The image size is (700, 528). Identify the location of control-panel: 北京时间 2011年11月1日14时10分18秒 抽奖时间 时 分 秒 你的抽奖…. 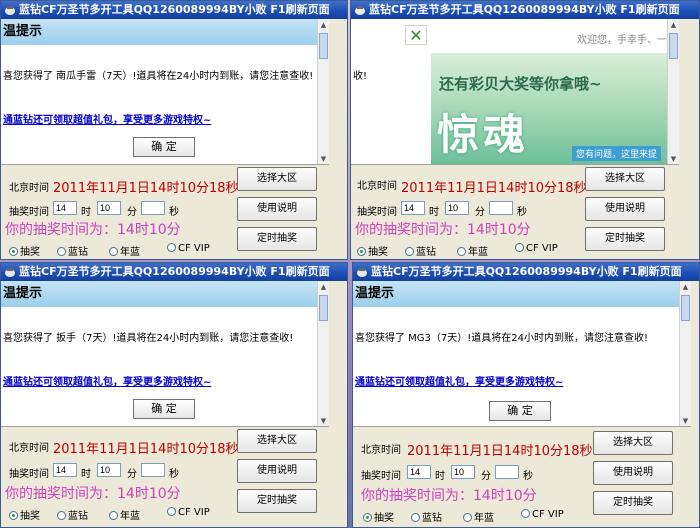
(174, 475).